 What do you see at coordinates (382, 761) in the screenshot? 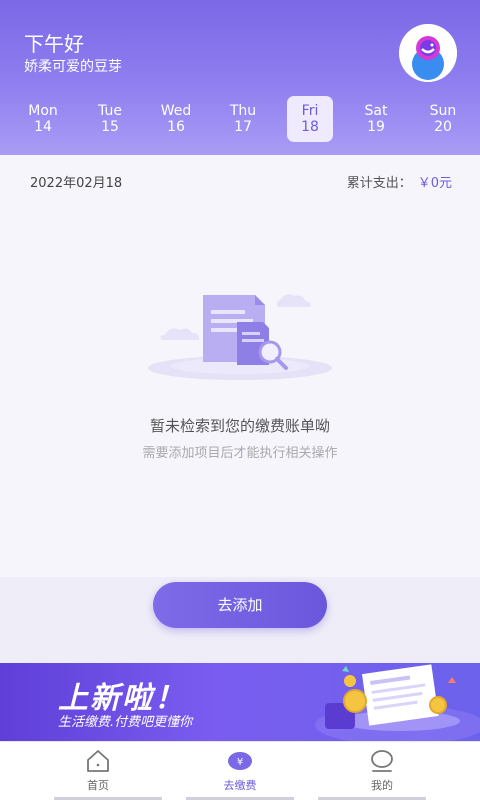
I see `profile-icon` at bounding box center [382, 761].